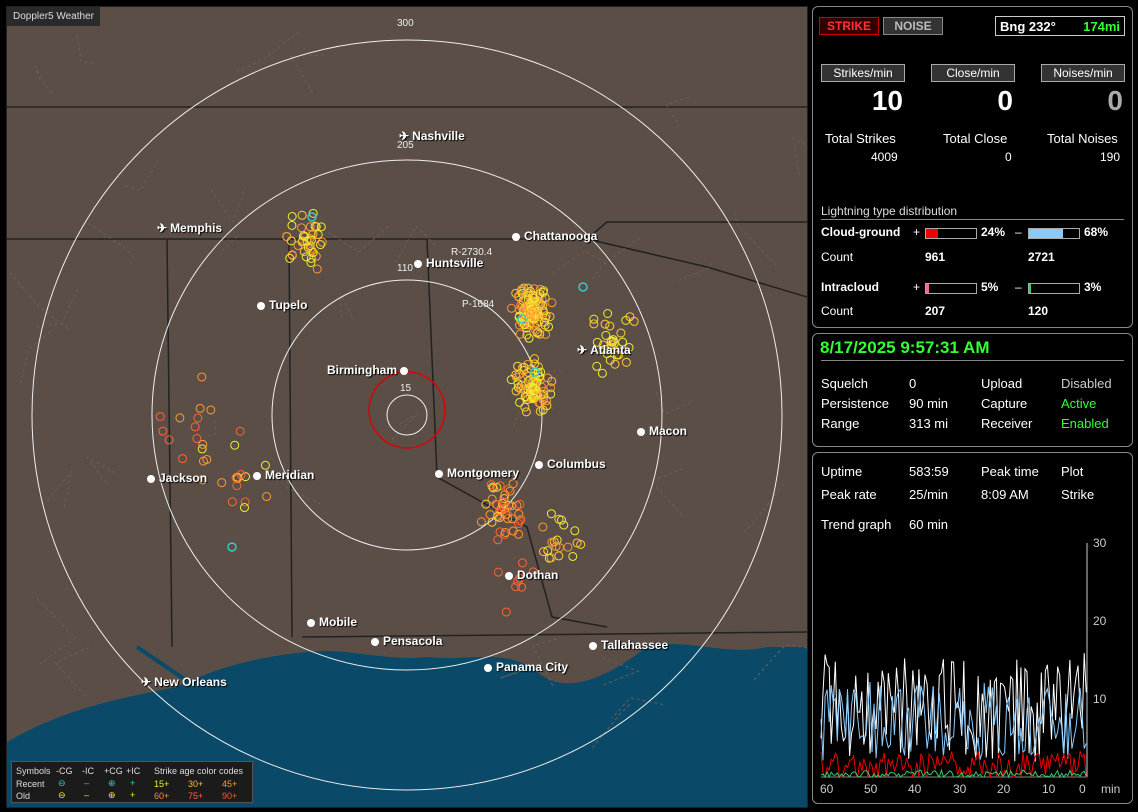  What do you see at coordinates (953, 773) in the screenshot?
I see `trend-line-ic` at bounding box center [953, 773].